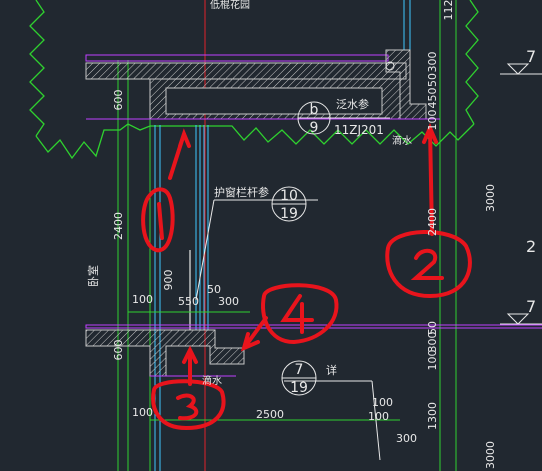 The height and width of the screenshot is (471, 542). What do you see at coordinates (313, 326) in the screenshot?
I see `lower-floor-line` at bounding box center [313, 326].